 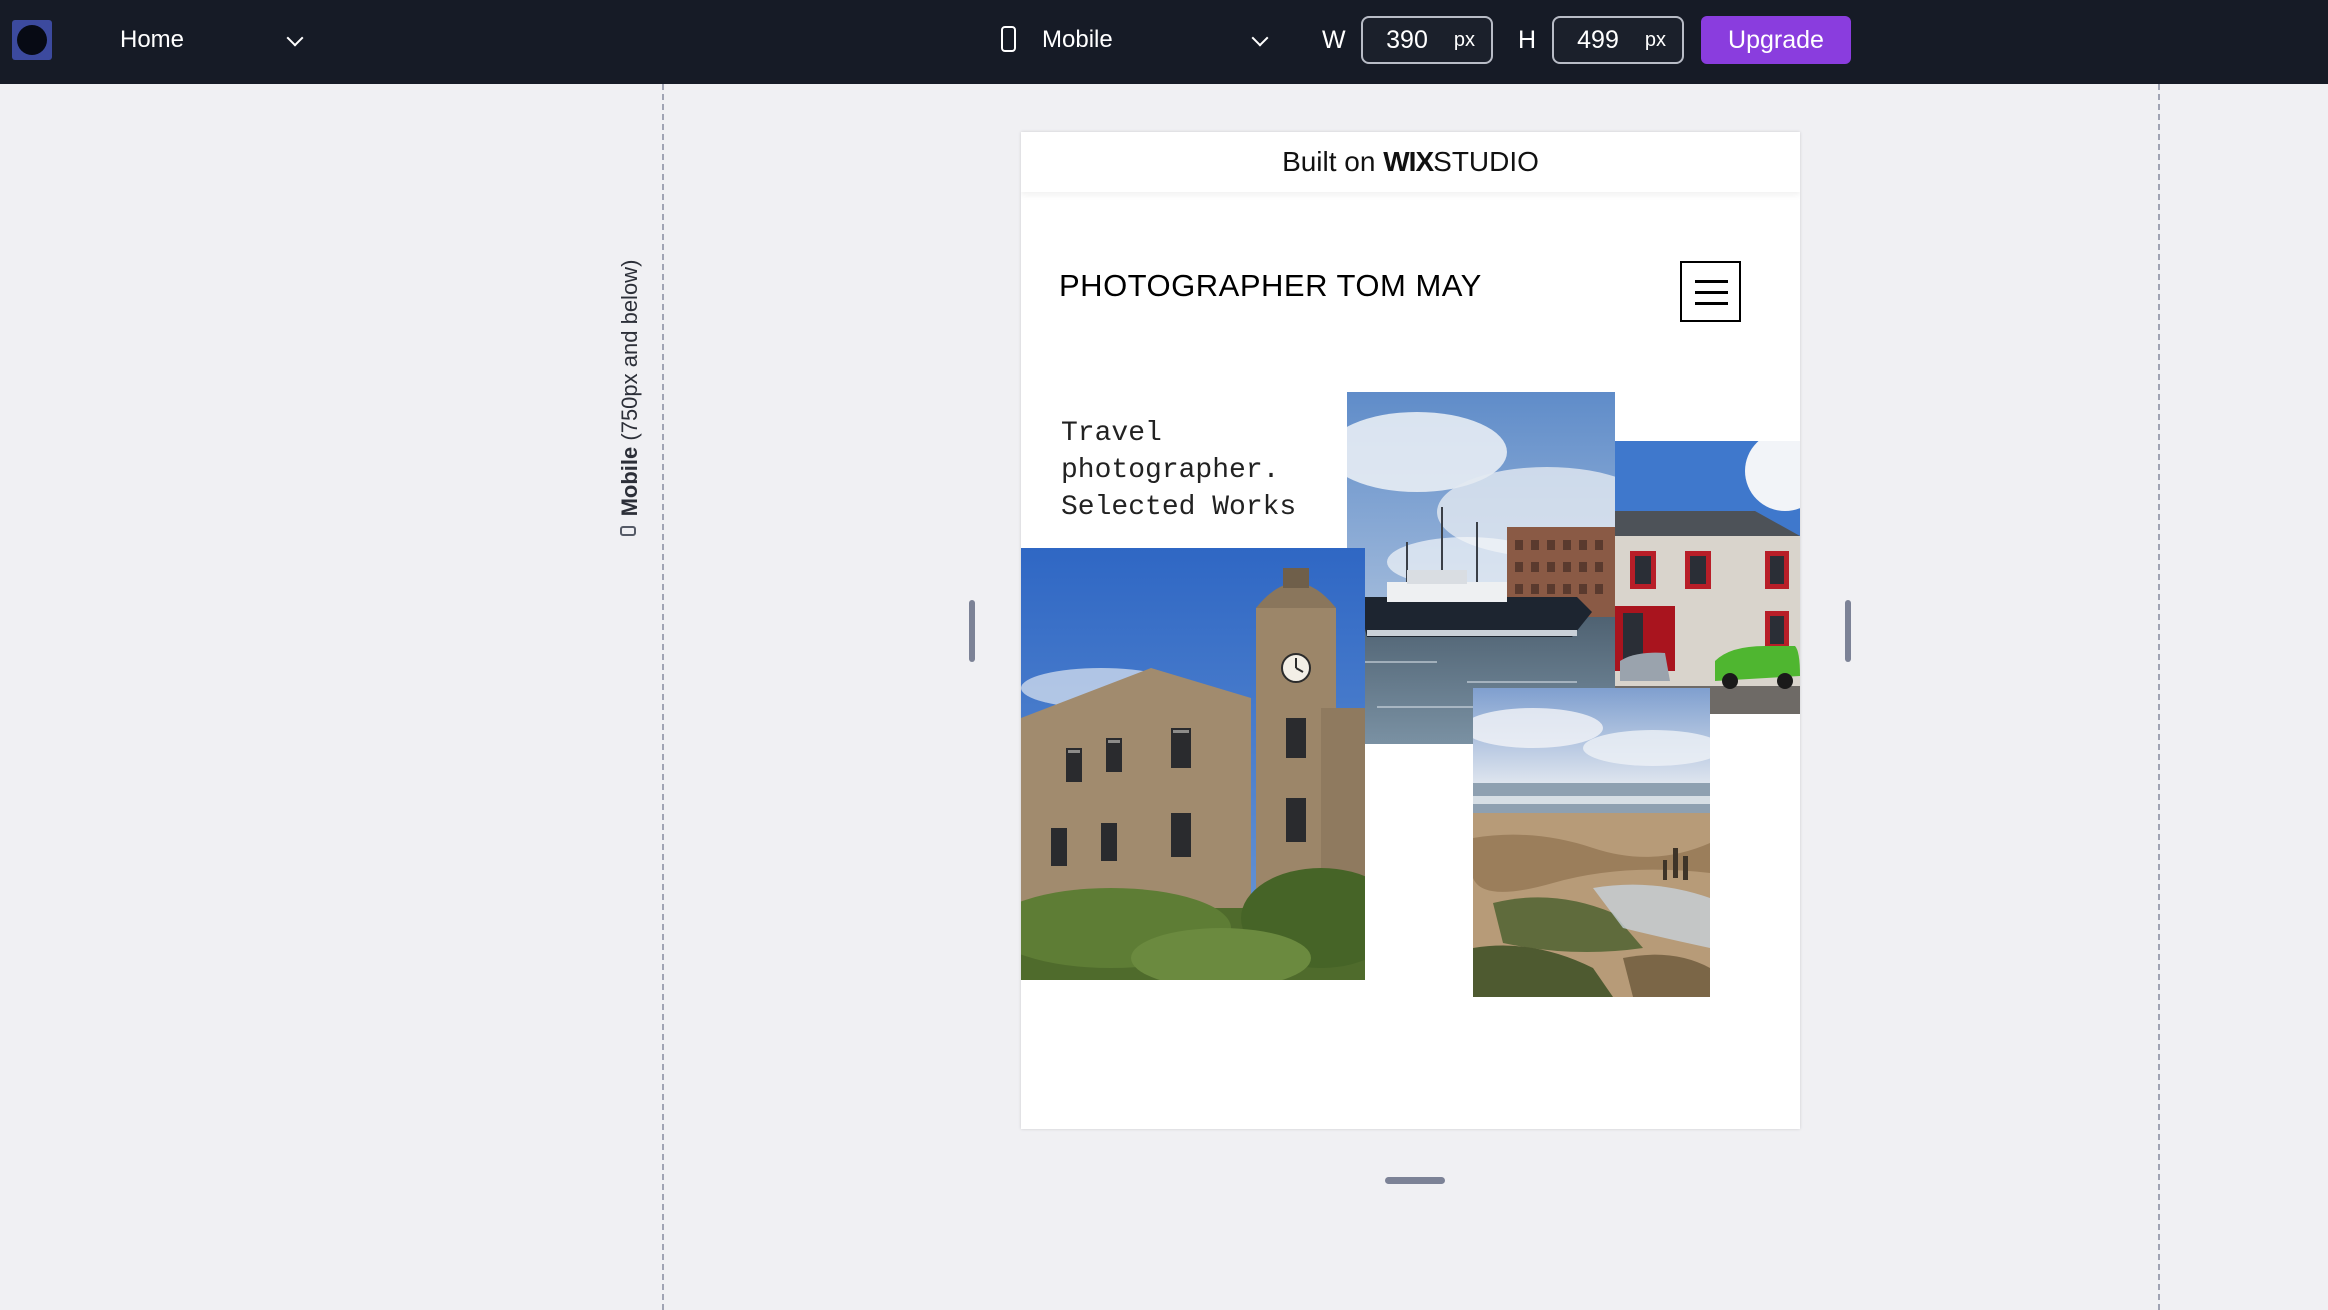 What do you see at coordinates (1334, 40) in the screenshot?
I see `width-label: W` at bounding box center [1334, 40].